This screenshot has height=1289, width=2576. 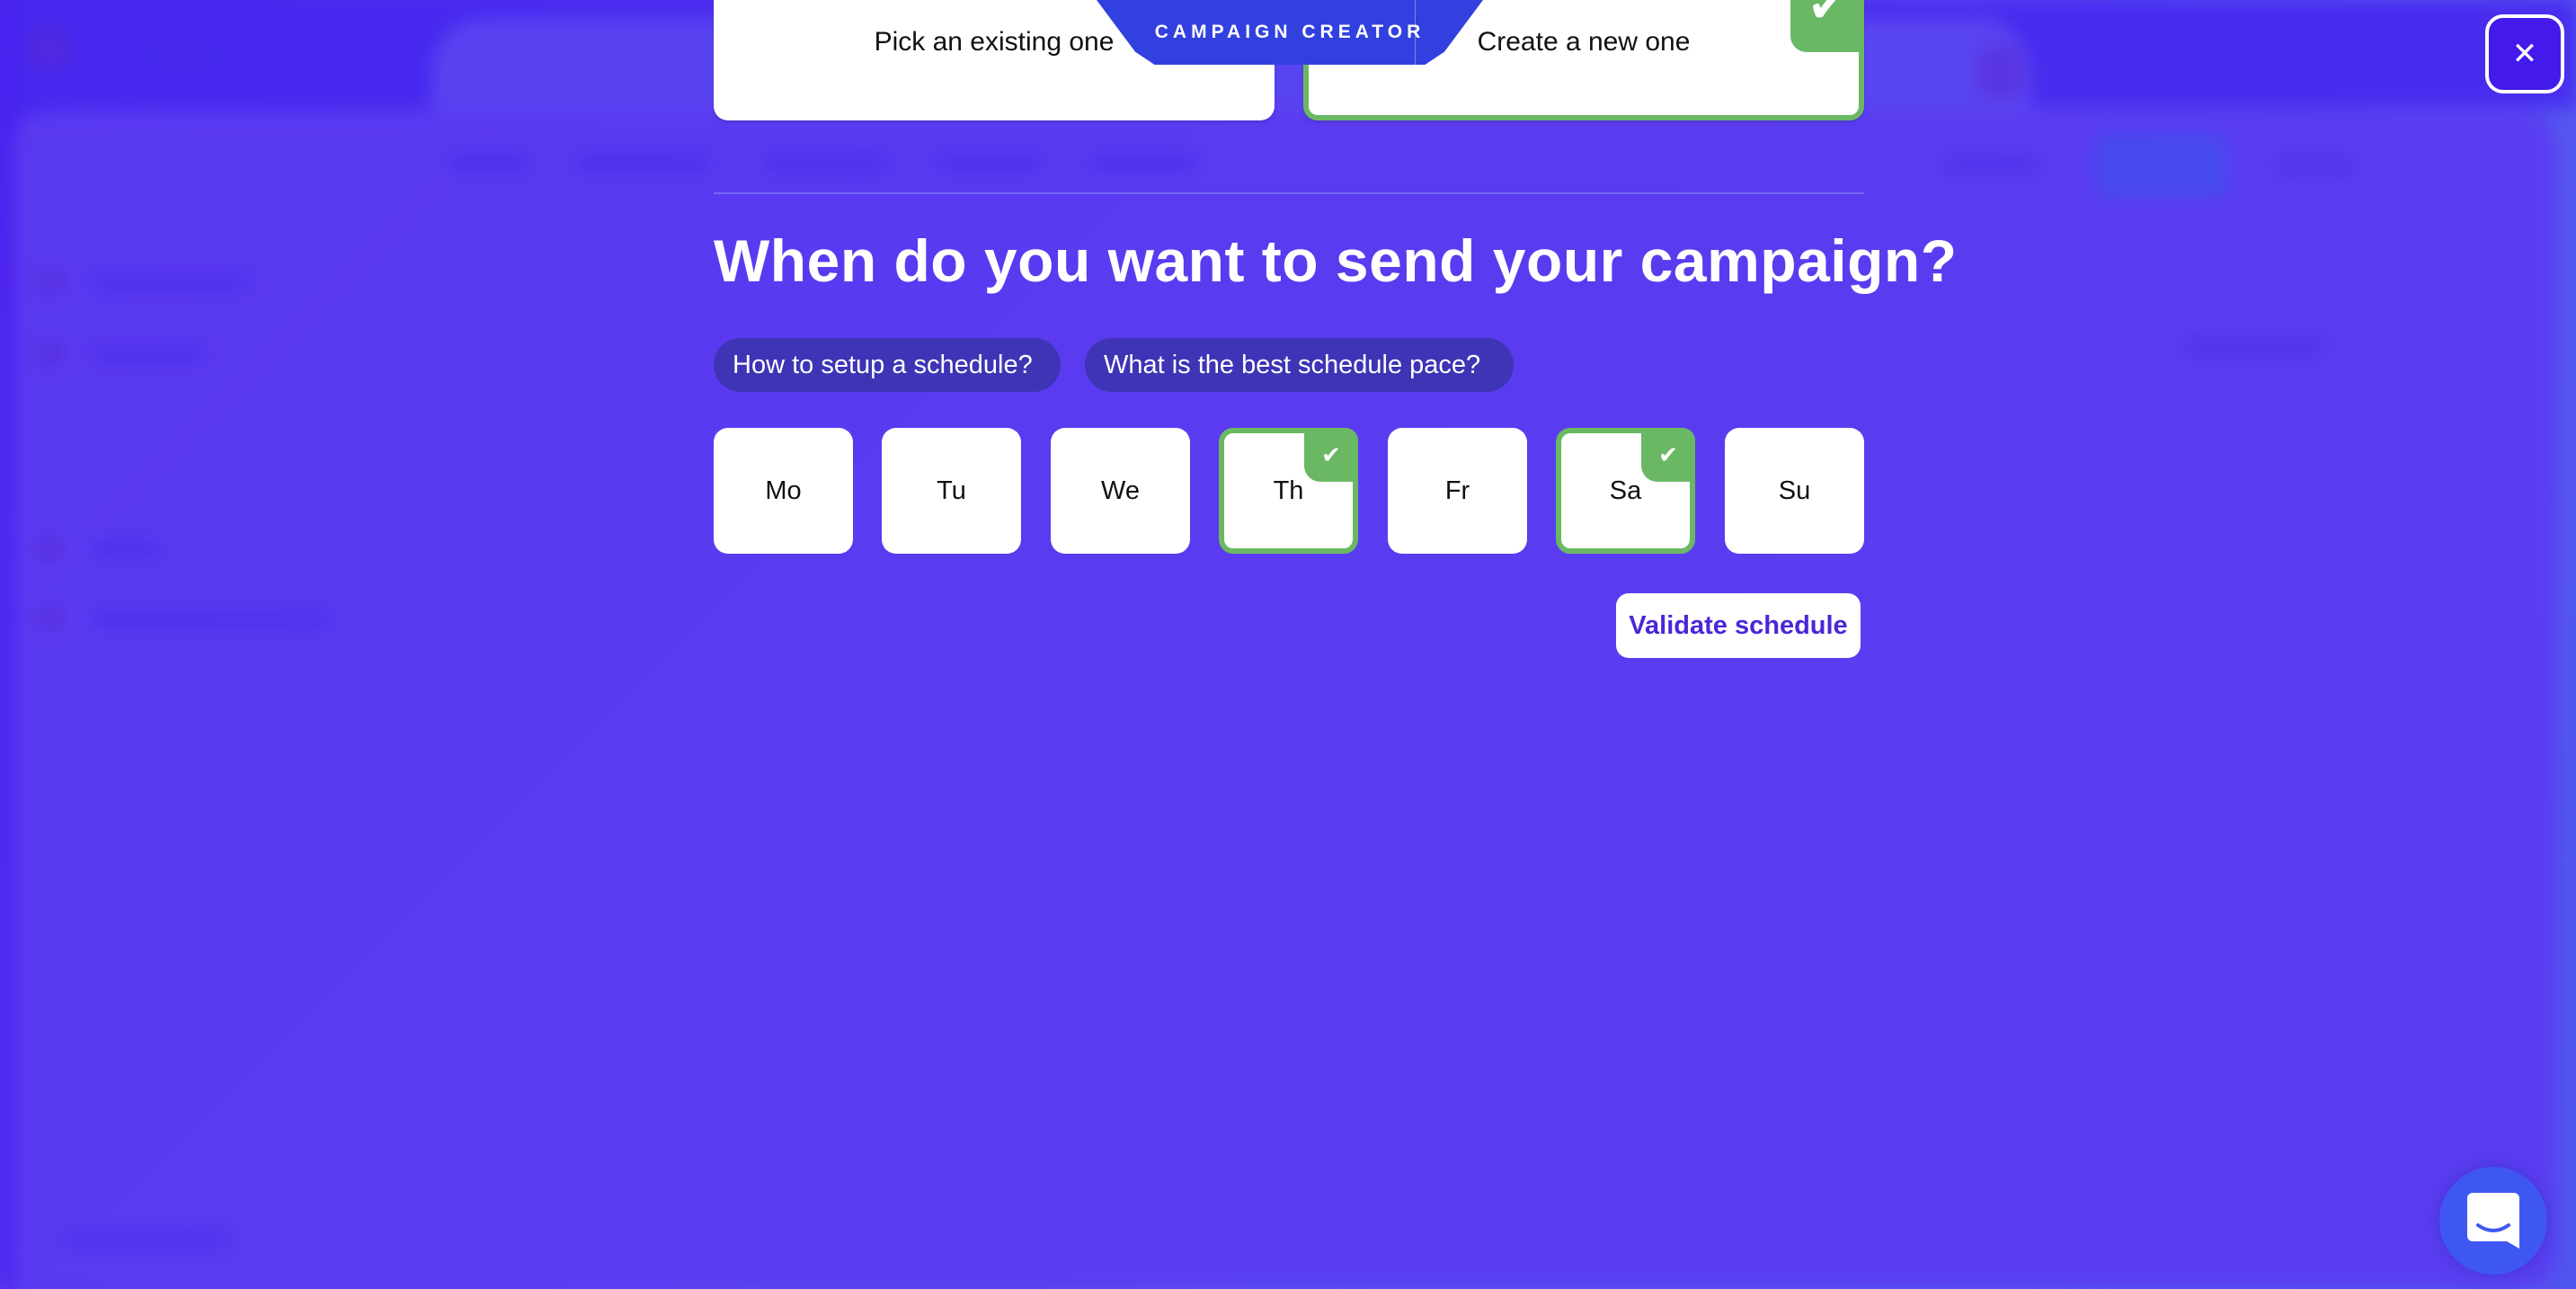 I want to click on day-label: Tu, so click(x=951, y=490).